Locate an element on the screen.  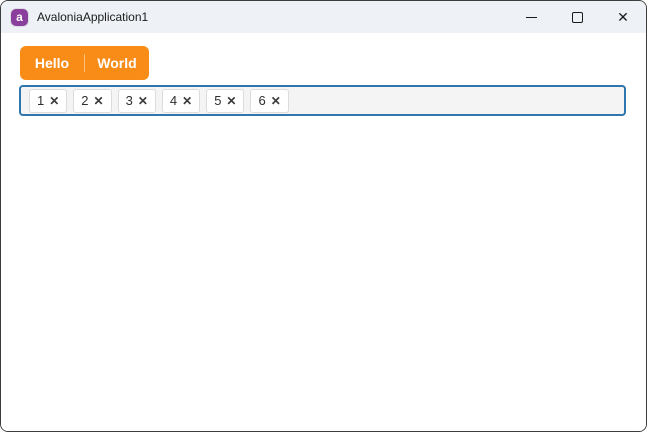
chip-input-box: 1 ✕ 2 ✕ 3 ✕ 4 ✕ 5 ✕ 6 ✕ is located at coordinates (322, 100).